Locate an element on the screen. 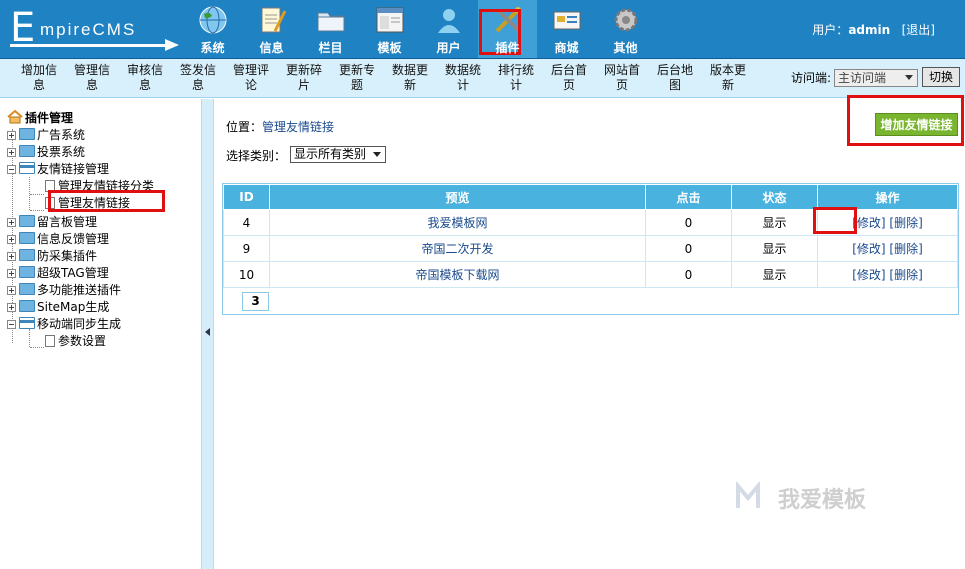  subnav-manage-info: 管理信息 is located at coordinates (92, 78).